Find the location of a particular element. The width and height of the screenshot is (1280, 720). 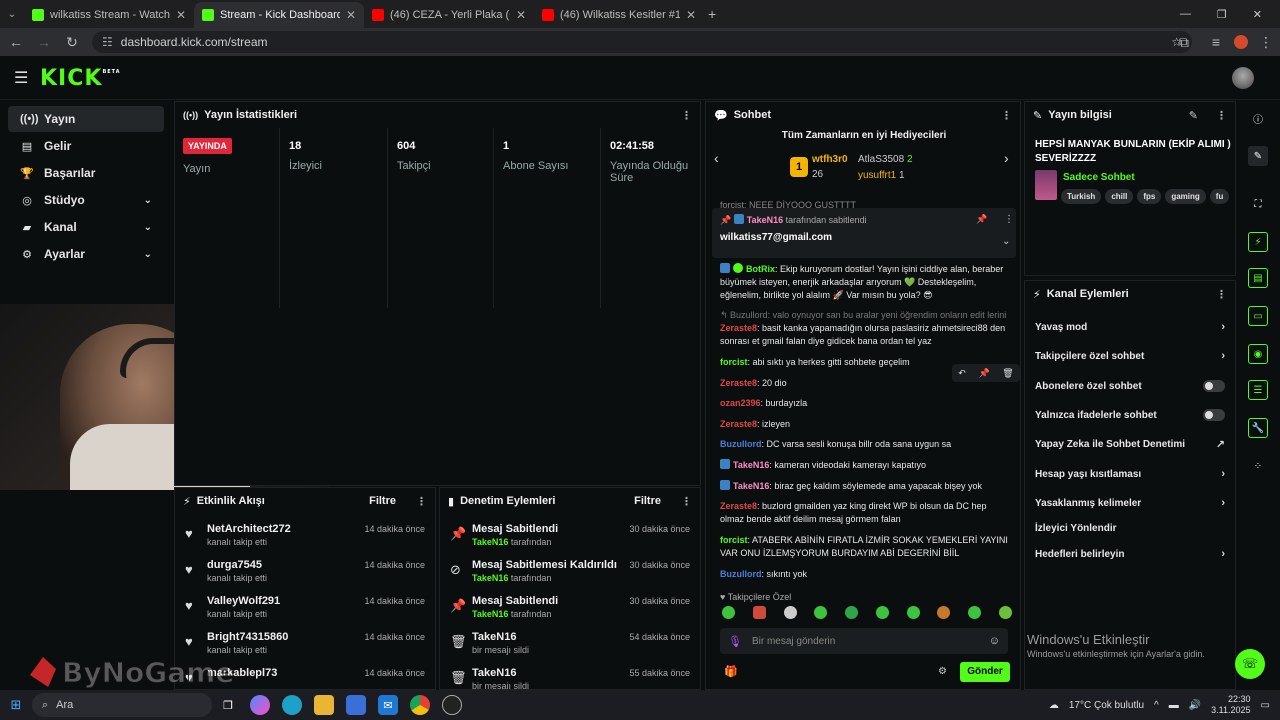

browser-menu-icon: ⋮ is located at coordinates (1266, 42).